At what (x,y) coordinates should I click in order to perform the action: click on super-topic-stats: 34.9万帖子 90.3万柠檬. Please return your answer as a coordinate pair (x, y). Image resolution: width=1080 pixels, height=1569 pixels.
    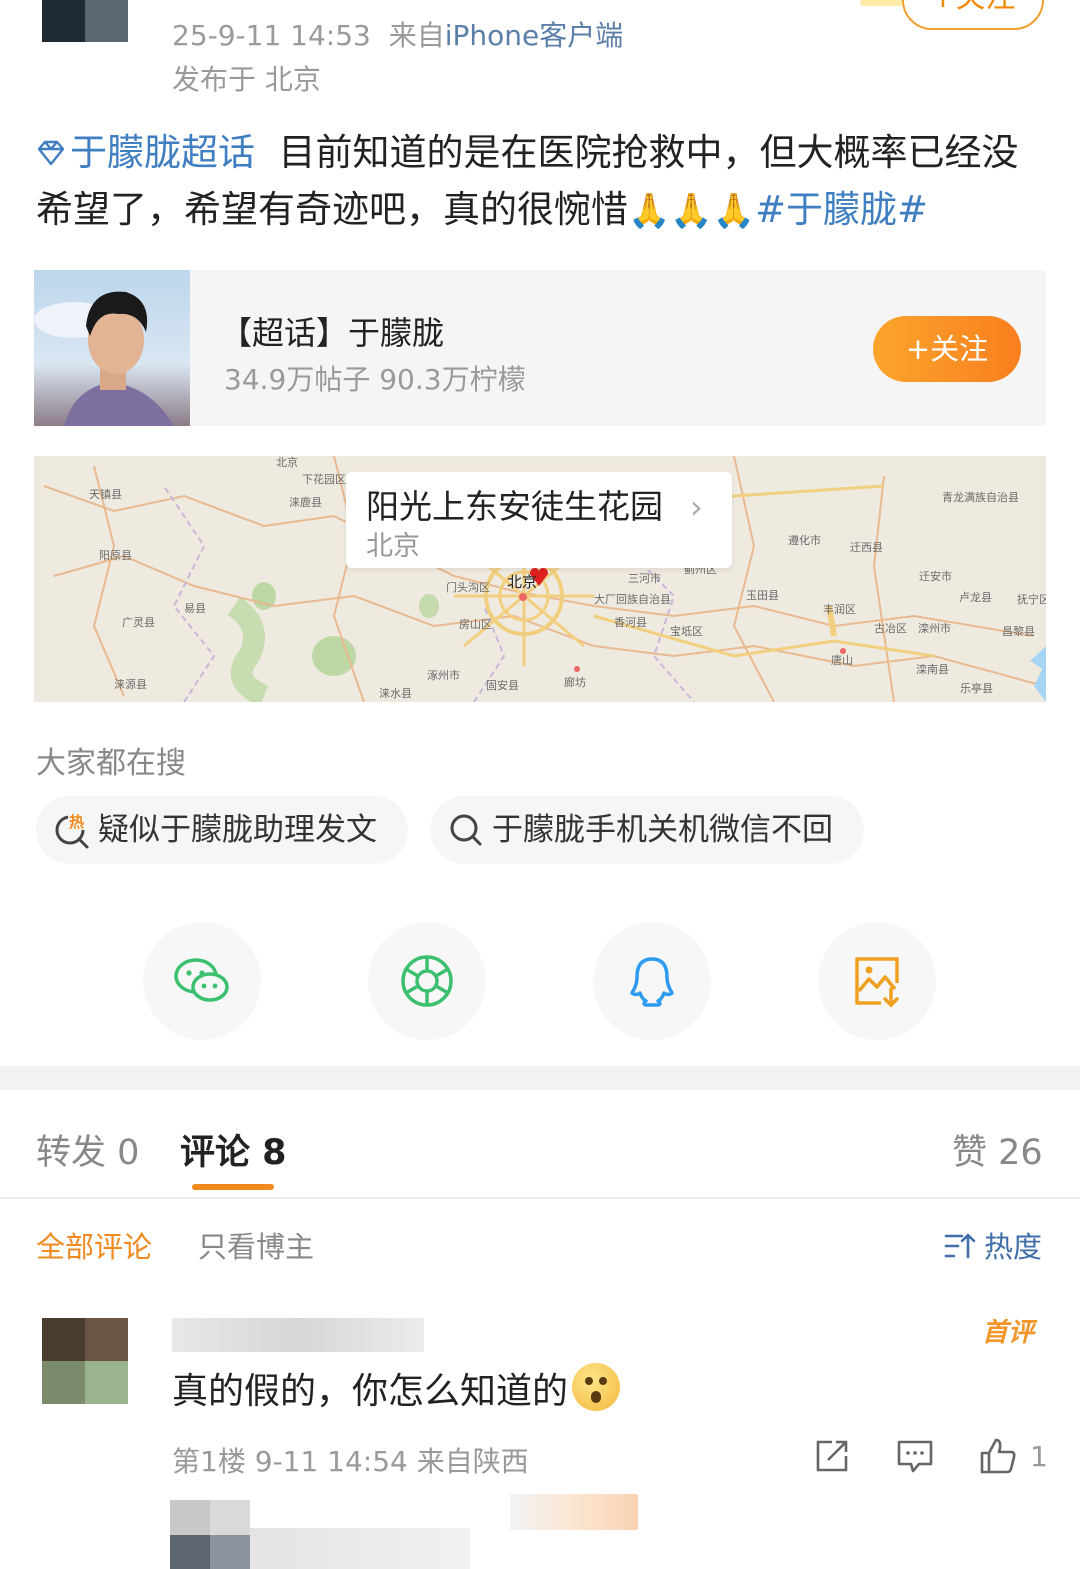
    Looking at the image, I should click on (375, 379).